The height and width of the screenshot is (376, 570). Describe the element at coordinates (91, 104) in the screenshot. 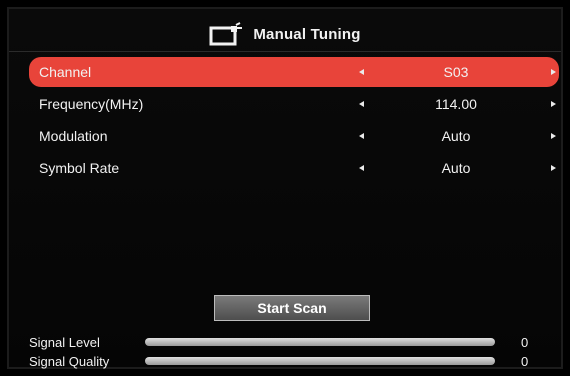

I see `frequency-label: Frequency(MHz)` at that location.